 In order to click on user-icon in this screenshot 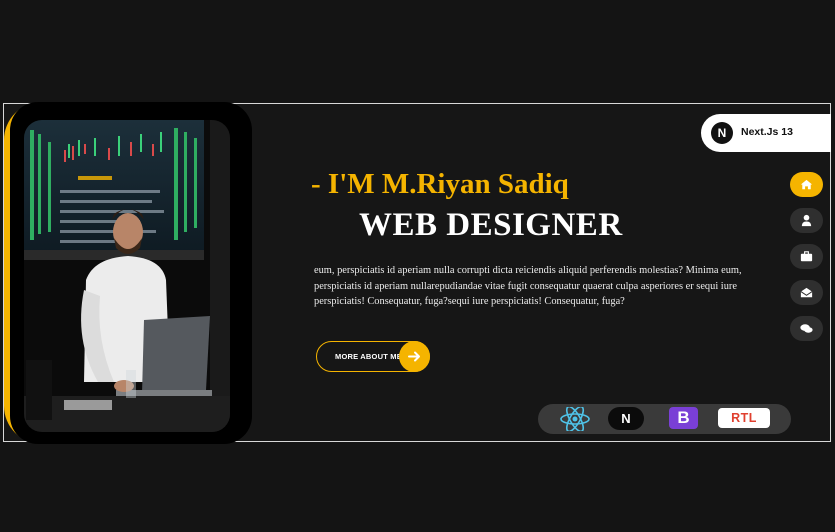, I will do `click(806, 220)`.